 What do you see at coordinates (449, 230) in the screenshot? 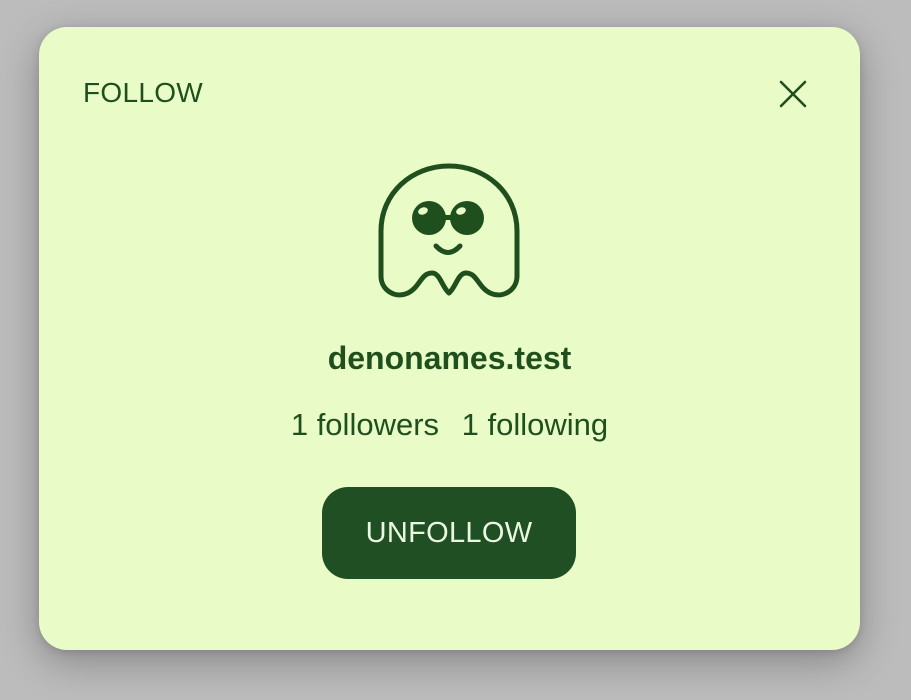
I see `ghost-sunglasses-icon` at bounding box center [449, 230].